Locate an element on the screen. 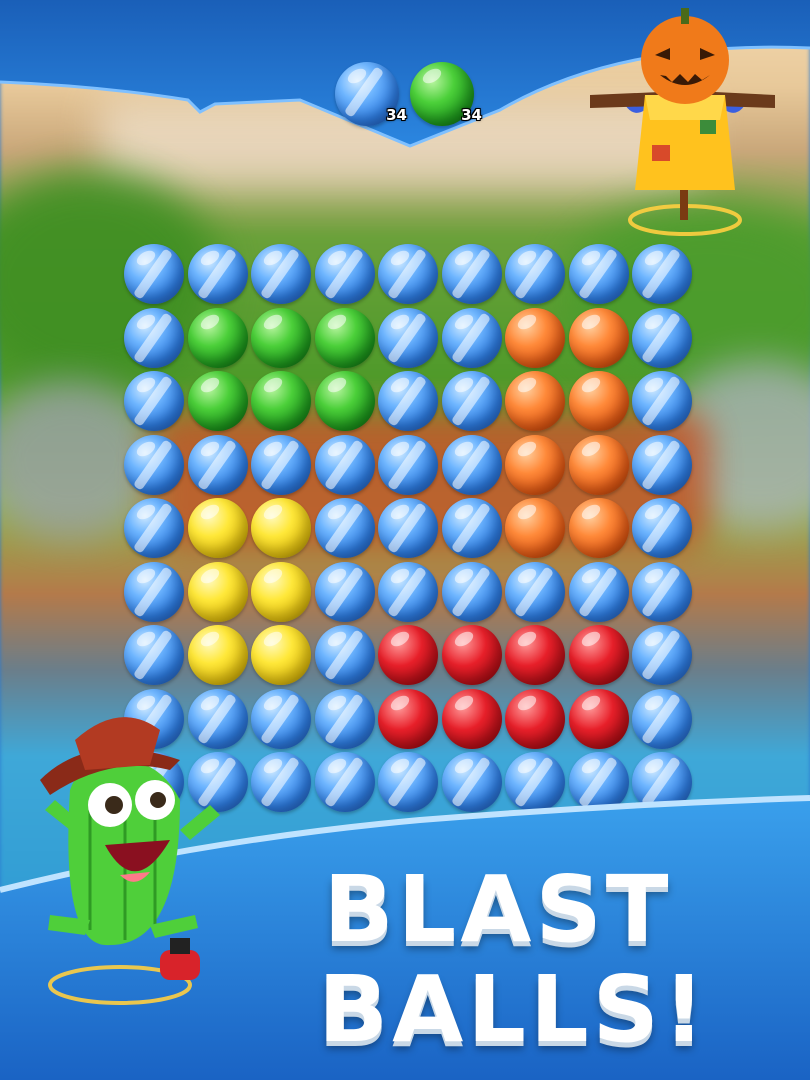  pumpkin-scarecrow-character is located at coordinates (682, 122).